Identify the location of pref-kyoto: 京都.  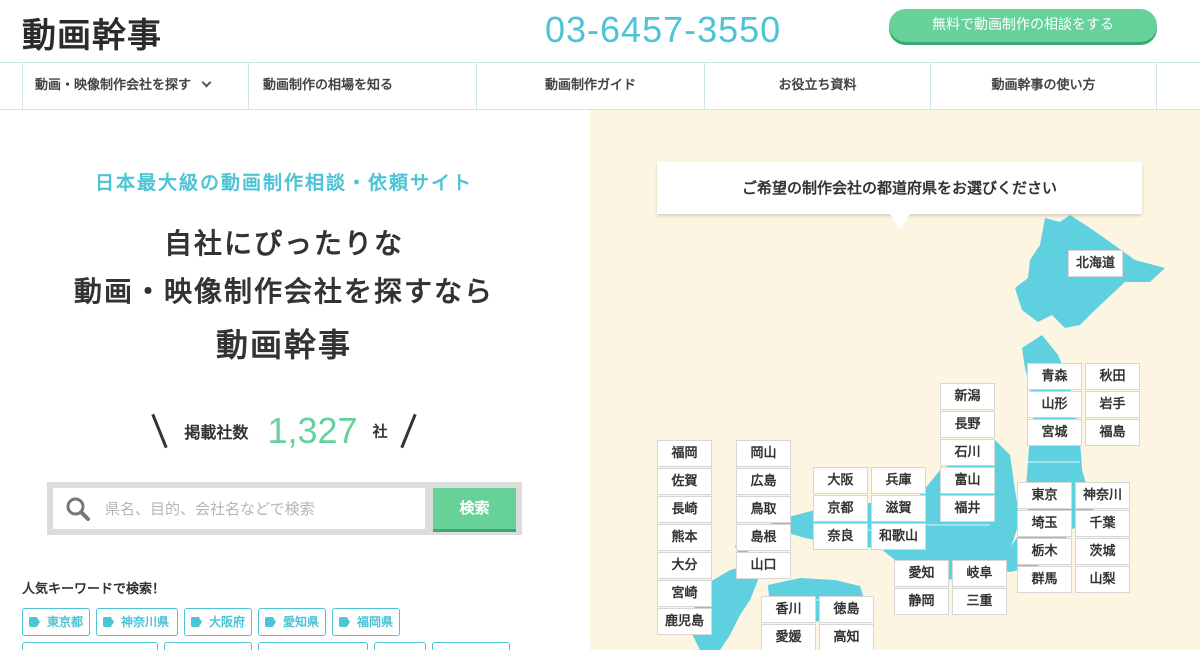
(840, 508).